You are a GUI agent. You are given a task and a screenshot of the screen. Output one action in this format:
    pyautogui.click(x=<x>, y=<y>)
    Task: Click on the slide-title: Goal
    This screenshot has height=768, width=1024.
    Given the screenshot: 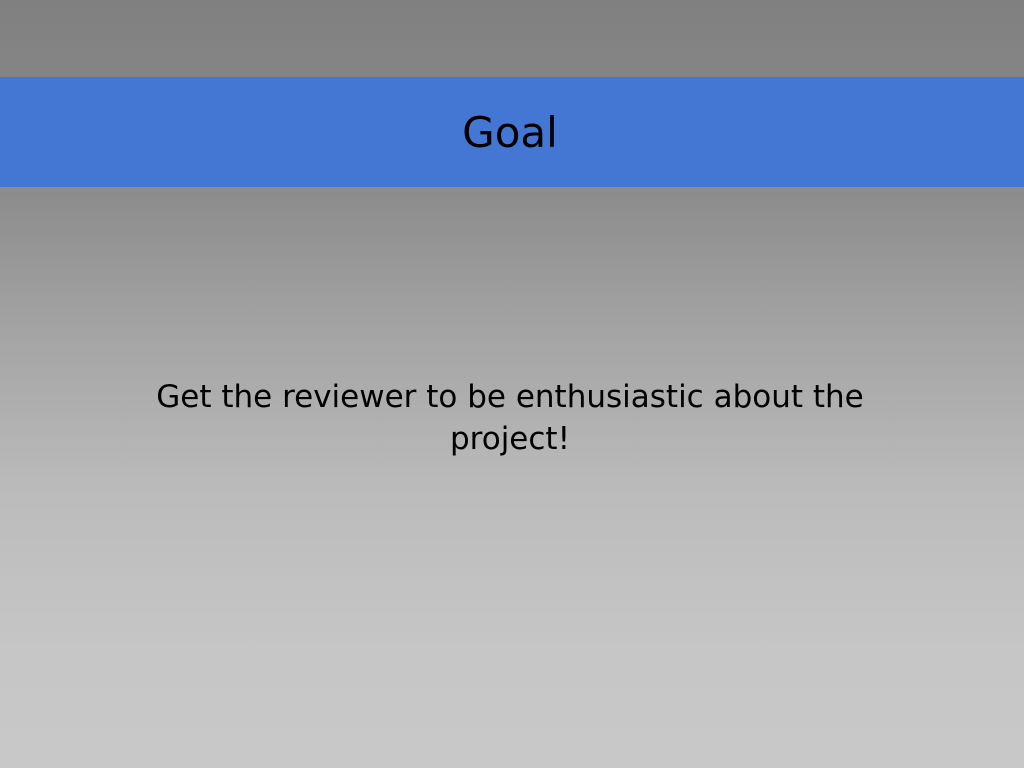 What is the action you would take?
    pyautogui.click(x=510, y=132)
    